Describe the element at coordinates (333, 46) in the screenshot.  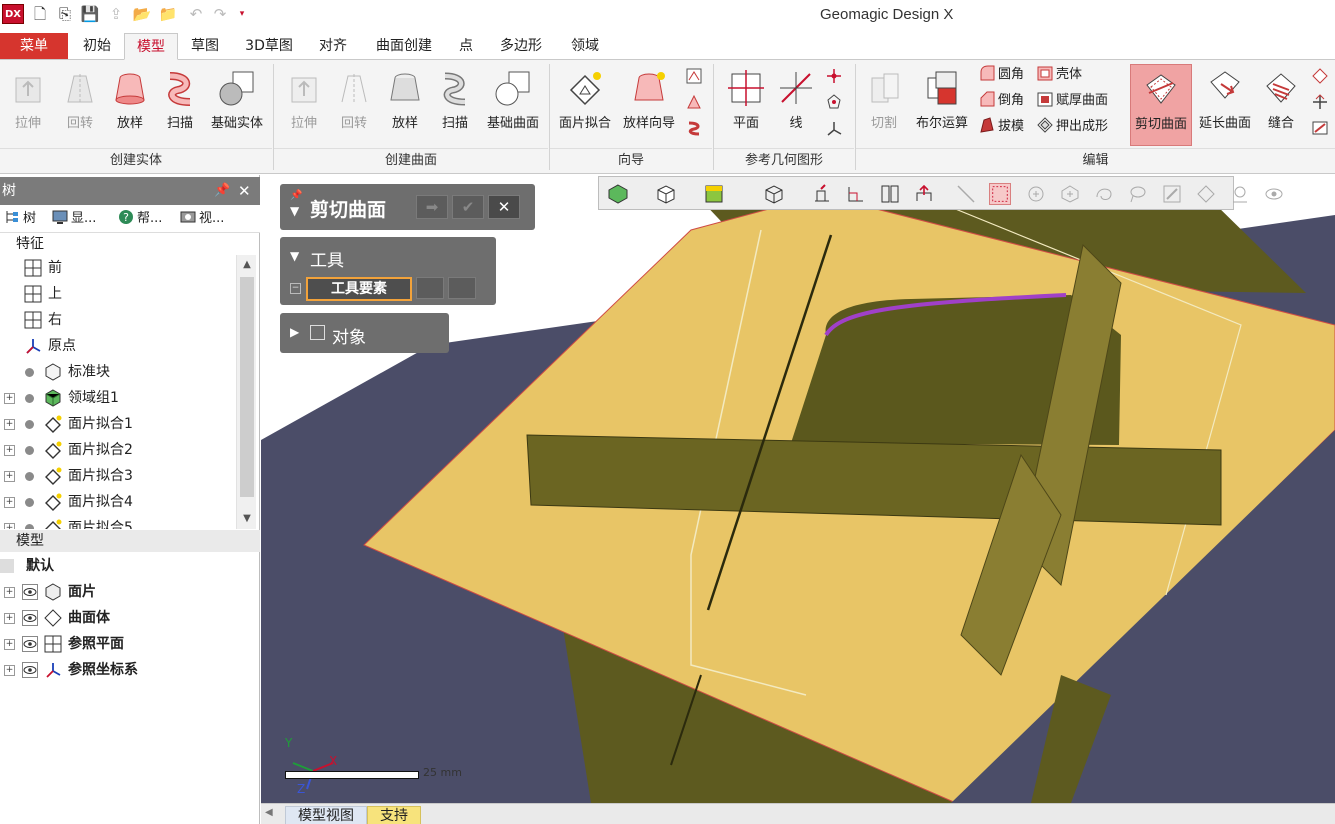
I see `tab-align: 对齐` at that location.